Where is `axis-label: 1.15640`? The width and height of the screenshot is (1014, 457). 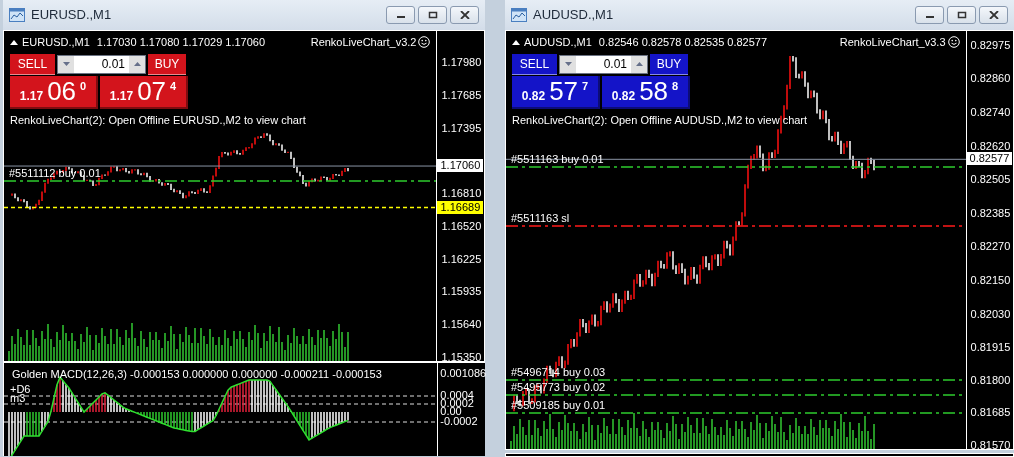 axis-label: 1.15640 is located at coordinates (461, 325).